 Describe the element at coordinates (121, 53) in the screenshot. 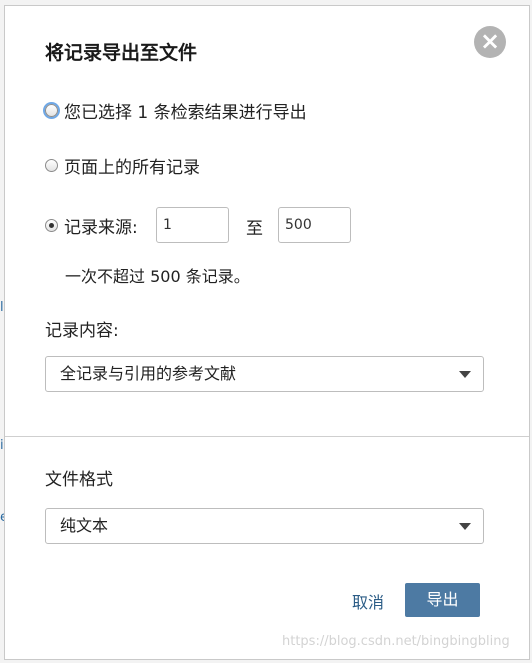

I see `dialog-title: 将记录导出至文件` at that location.